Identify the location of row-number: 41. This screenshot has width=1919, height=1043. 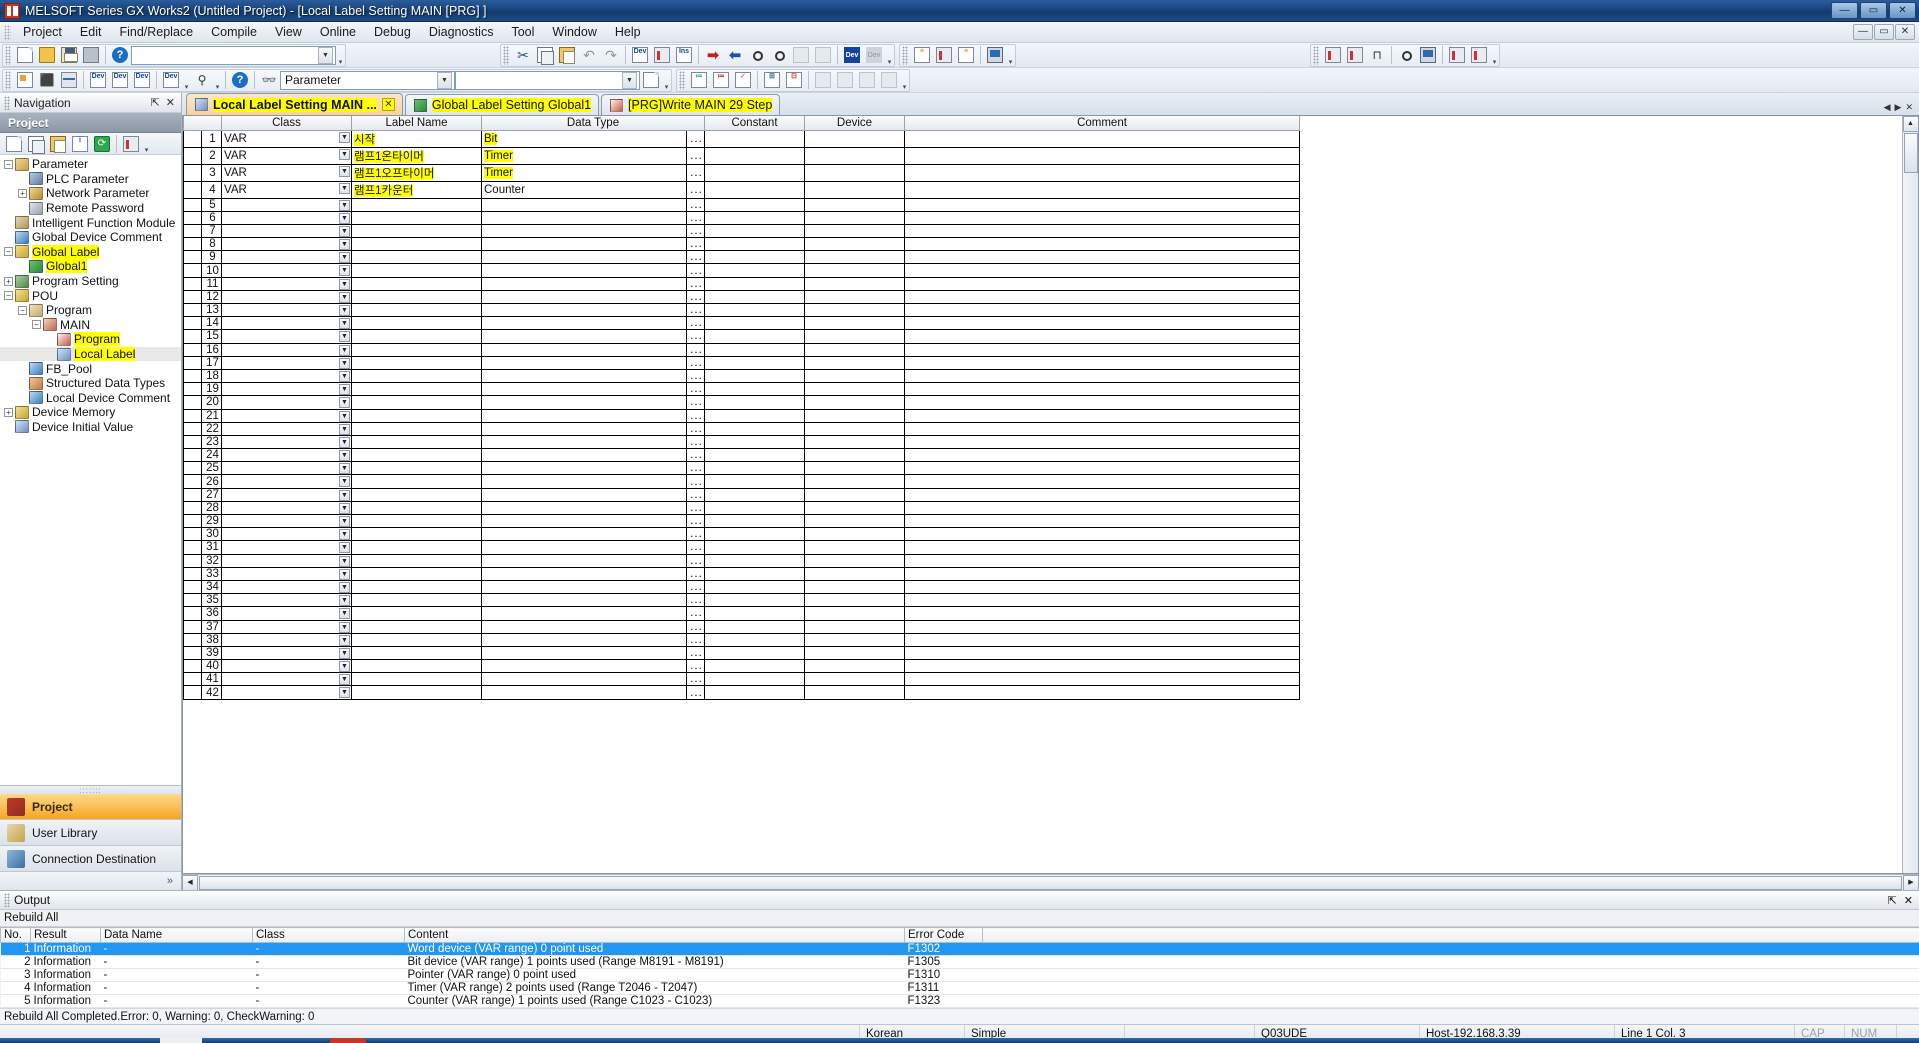
(211, 679).